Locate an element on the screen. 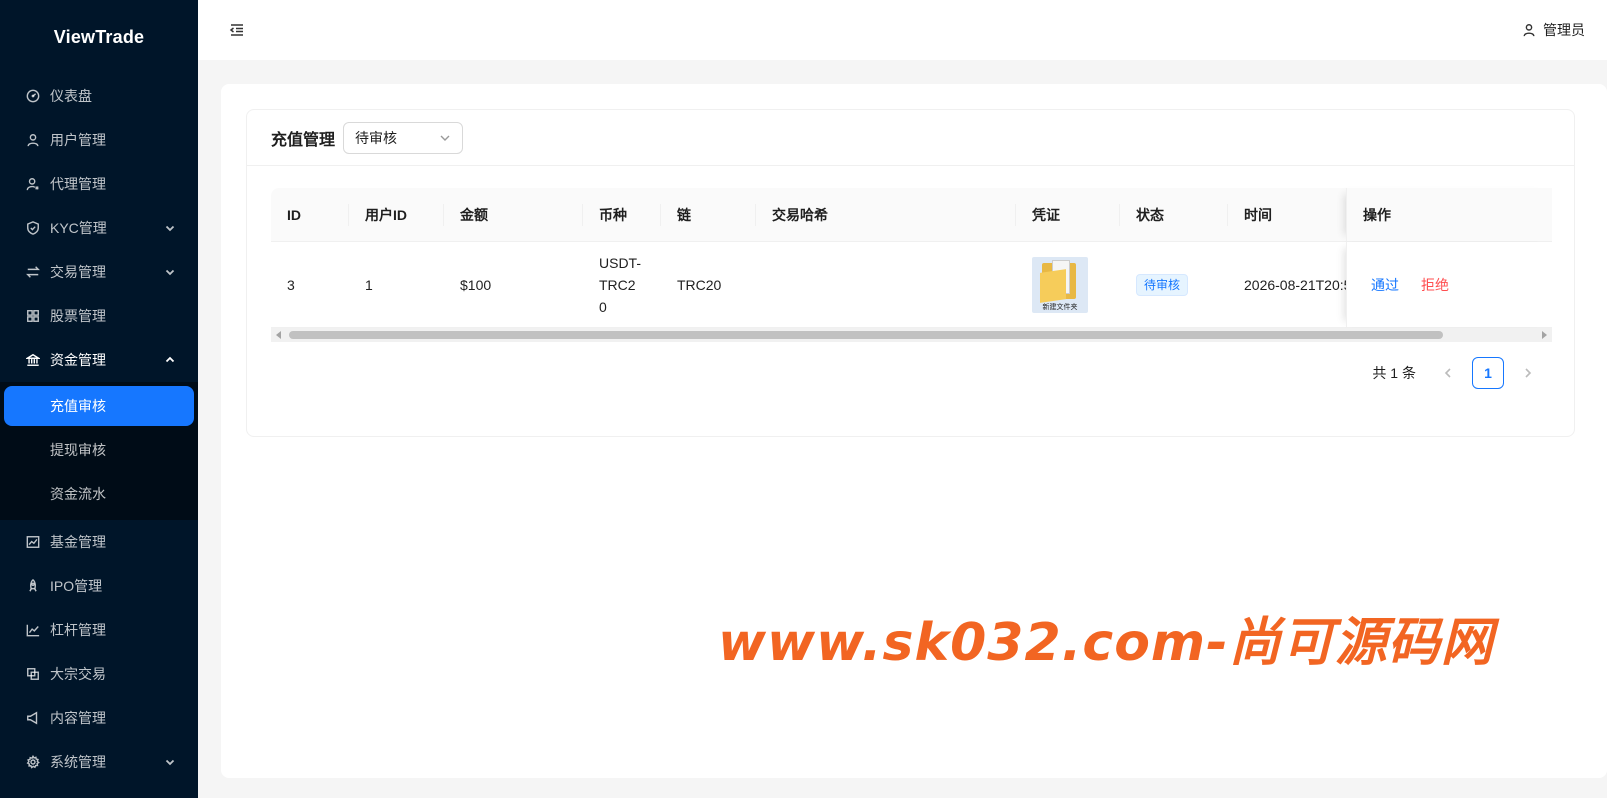  col-header-voucher: 凭证 is located at coordinates (1068, 214).